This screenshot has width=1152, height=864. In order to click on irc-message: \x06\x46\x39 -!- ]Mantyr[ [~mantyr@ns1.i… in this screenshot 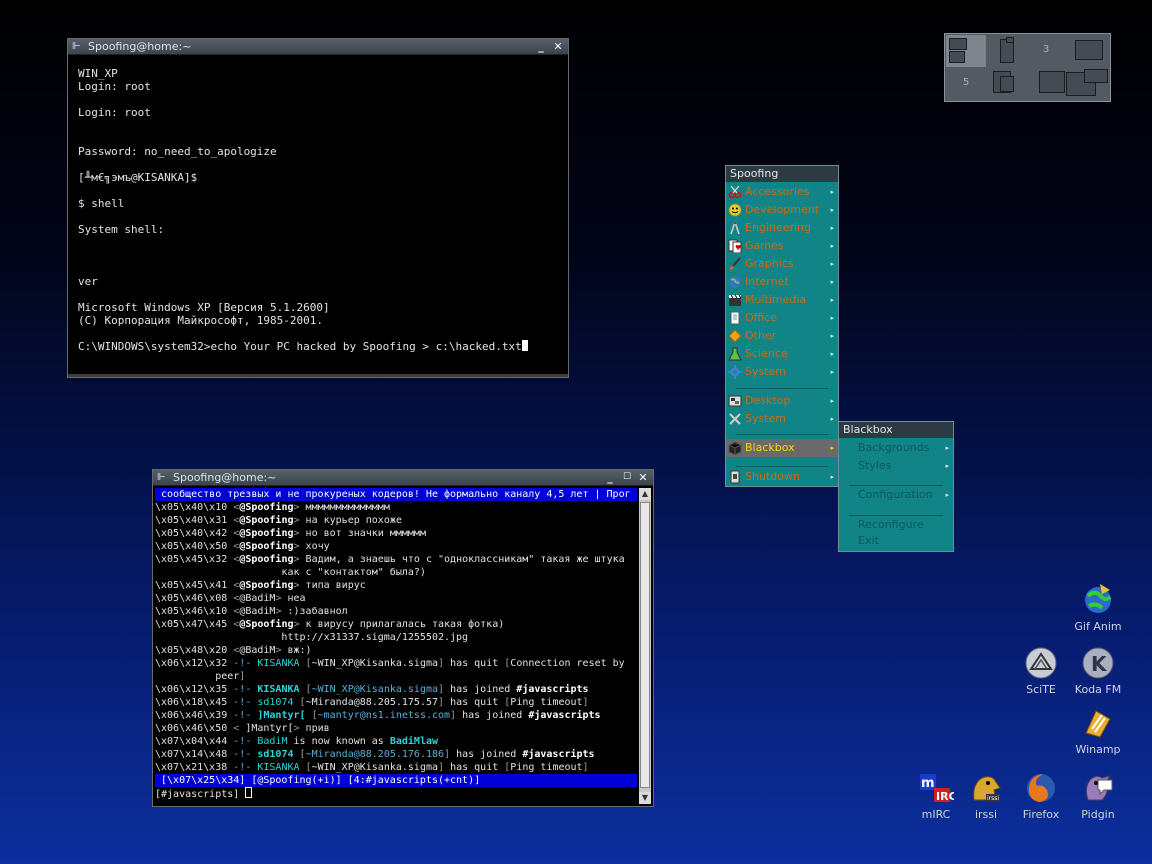, I will do `click(396, 715)`.